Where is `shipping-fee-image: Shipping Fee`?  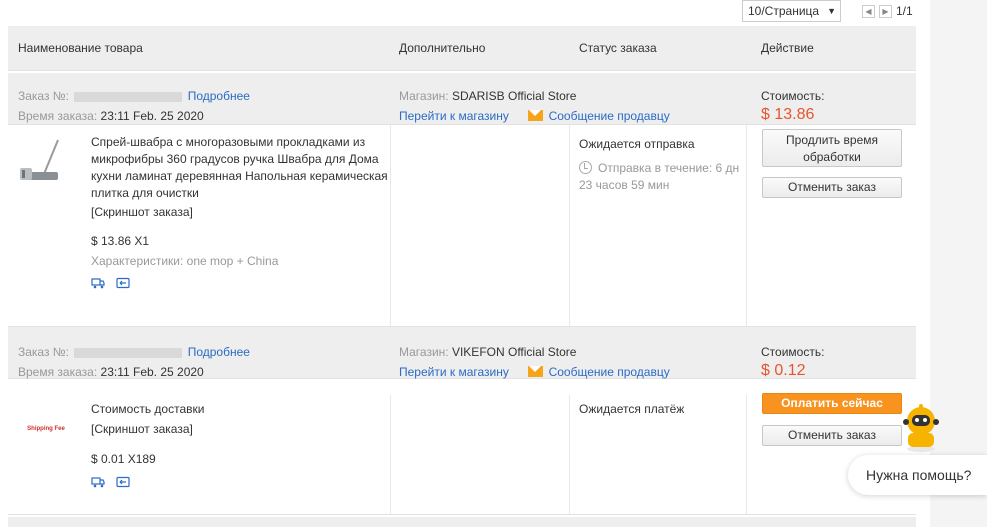 shipping-fee-image: Shipping Fee is located at coordinates (46, 429).